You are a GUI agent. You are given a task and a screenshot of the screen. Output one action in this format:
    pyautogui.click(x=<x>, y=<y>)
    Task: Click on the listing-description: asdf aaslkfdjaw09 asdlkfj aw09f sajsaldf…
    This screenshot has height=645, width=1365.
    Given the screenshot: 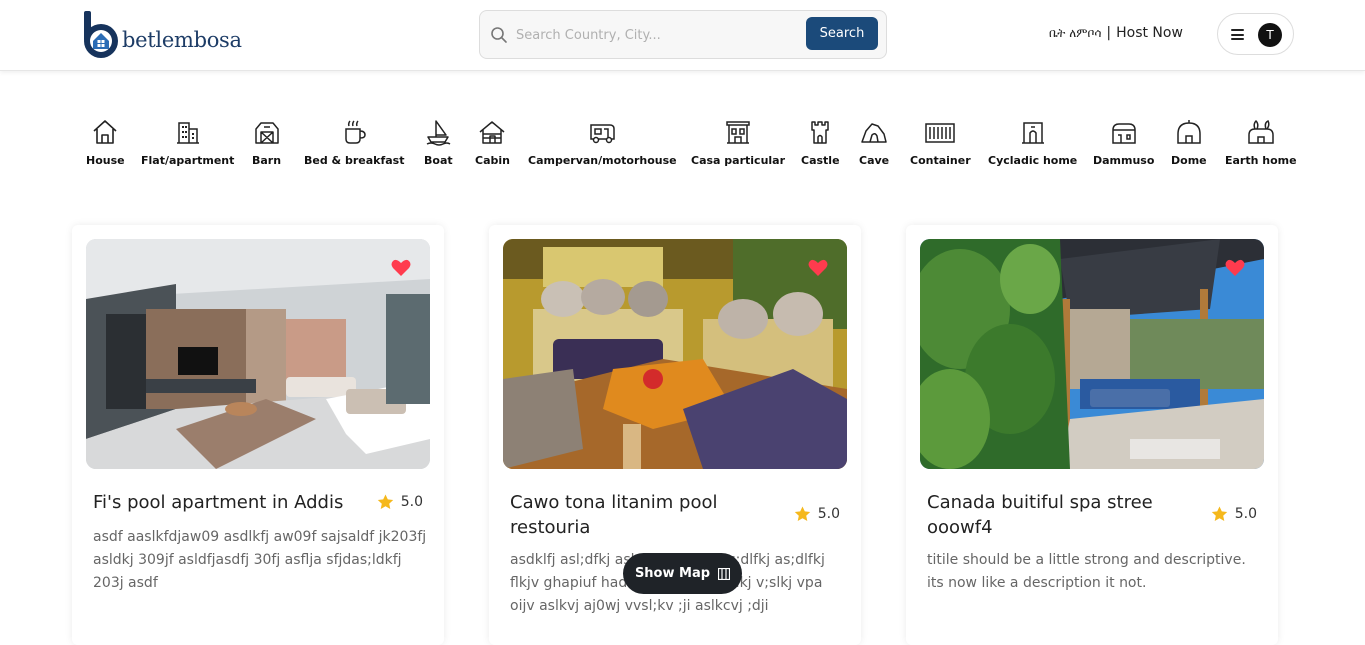 What is the action you would take?
    pyautogui.click(x=260, y=560)
    